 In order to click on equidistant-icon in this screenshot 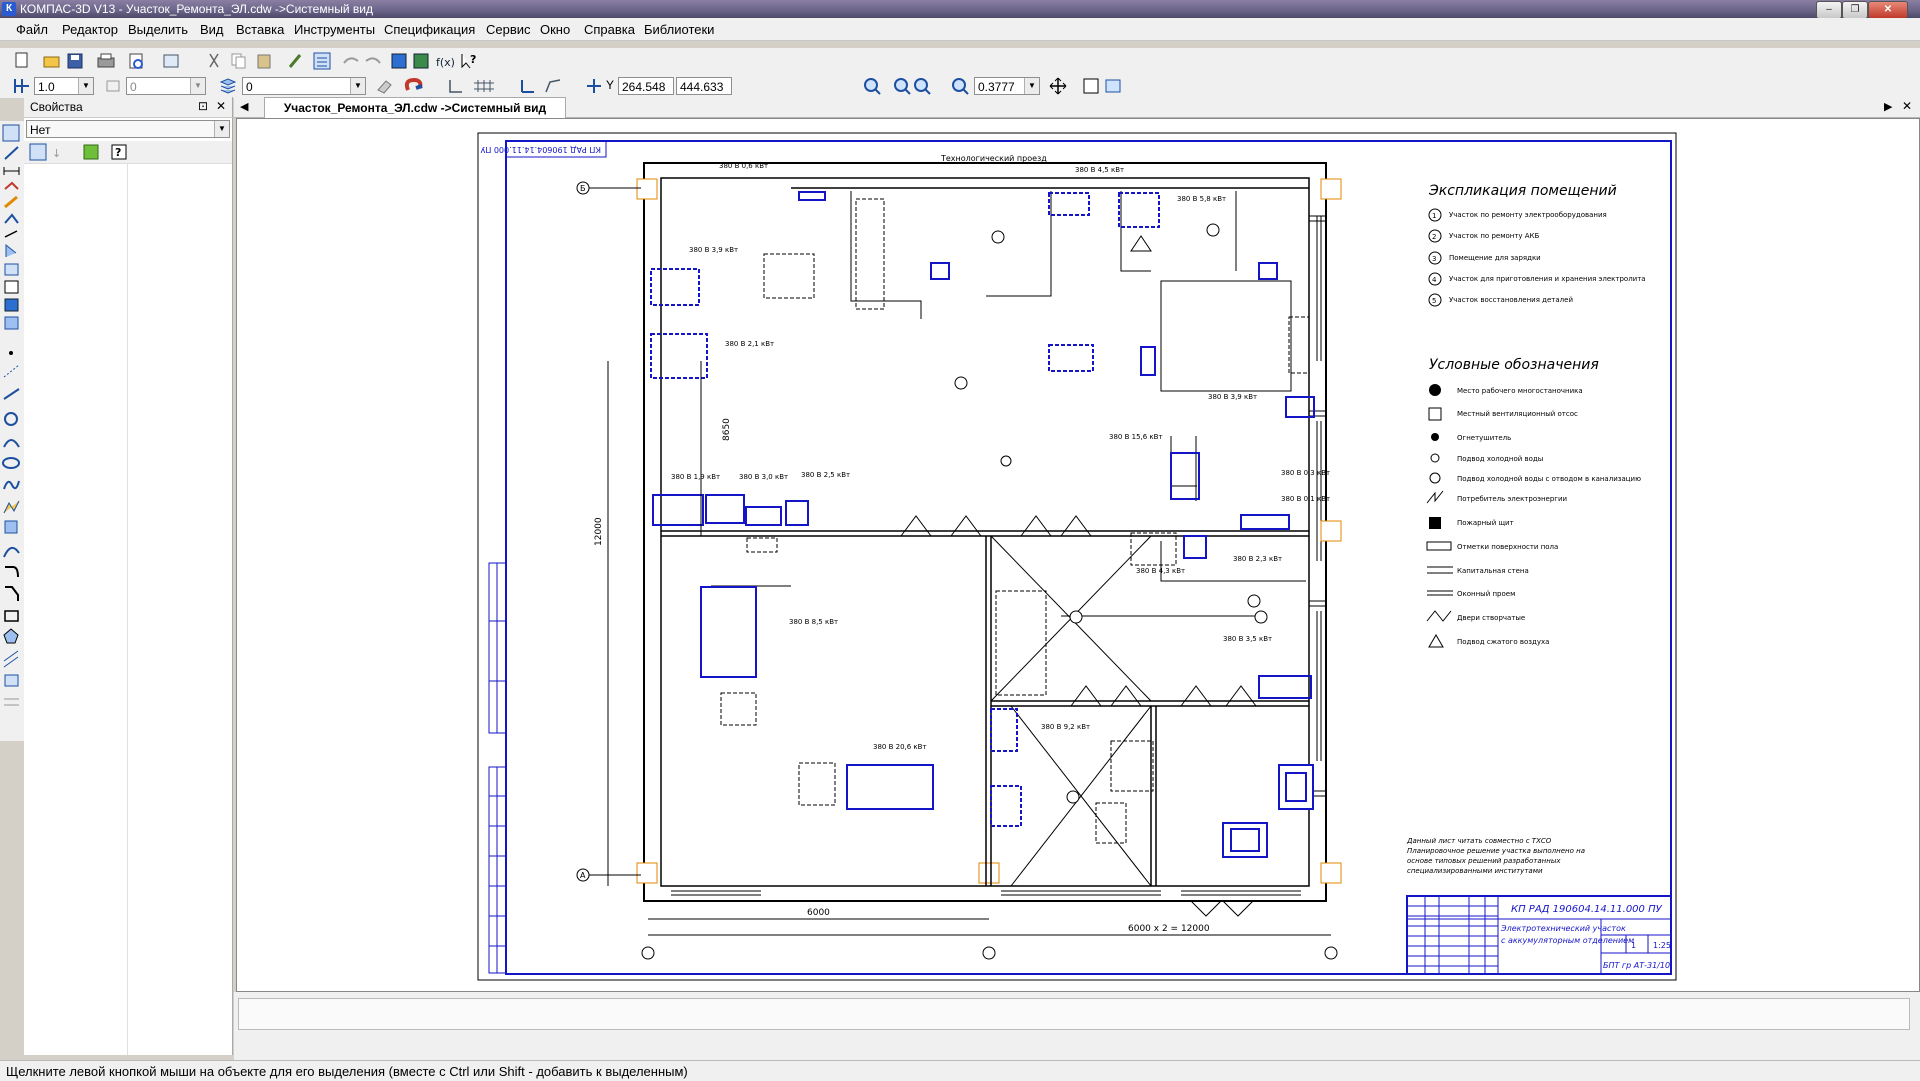, I will do `click(11, 659)`.